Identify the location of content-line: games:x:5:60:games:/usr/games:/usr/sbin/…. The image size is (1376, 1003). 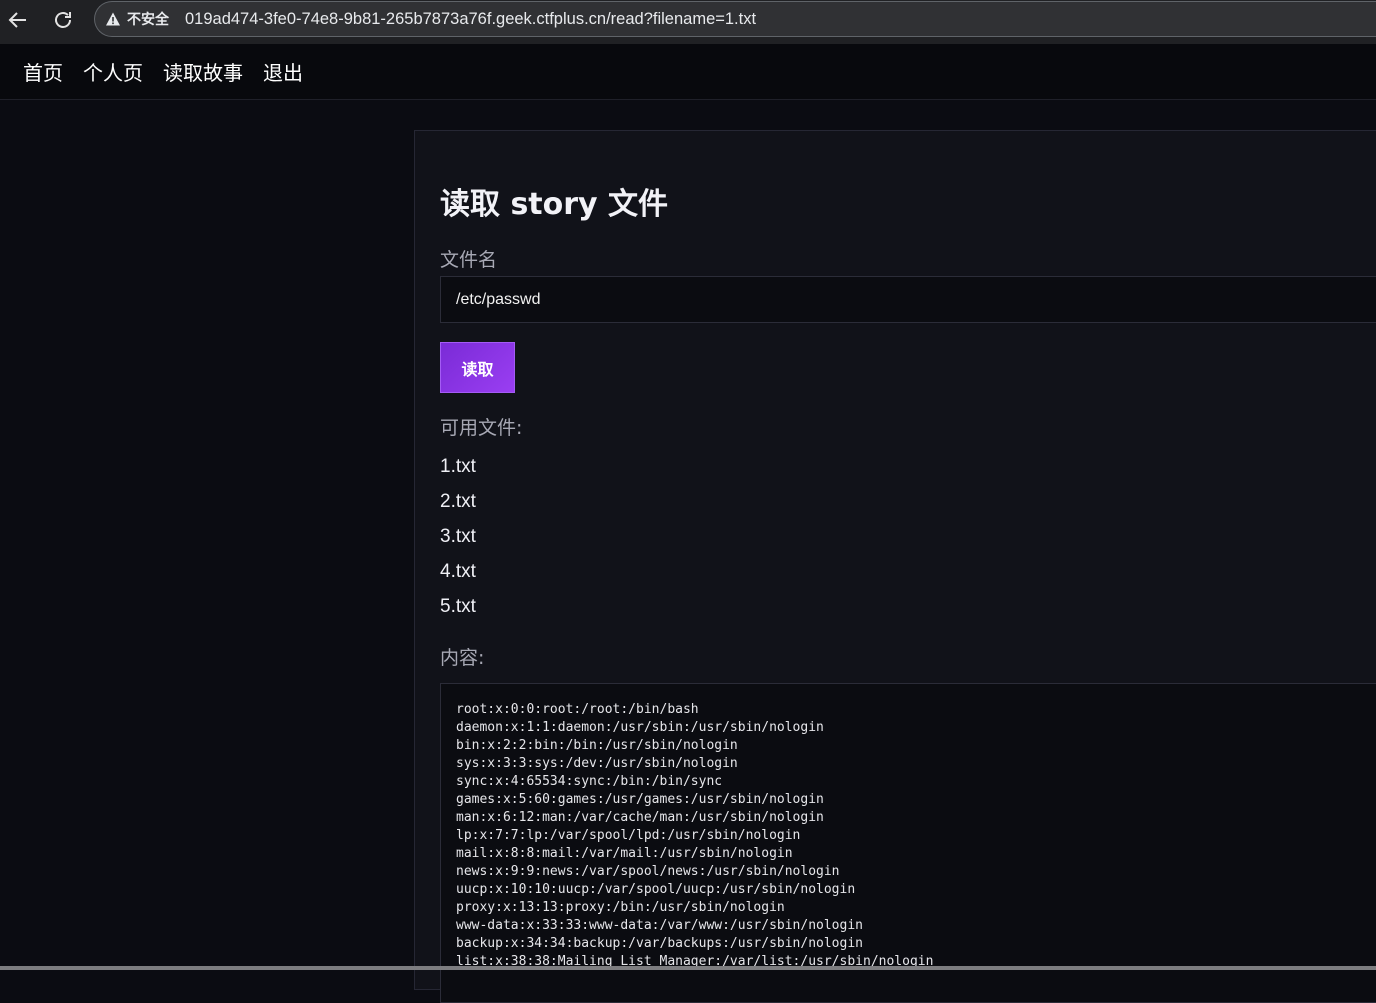
(640, 799).